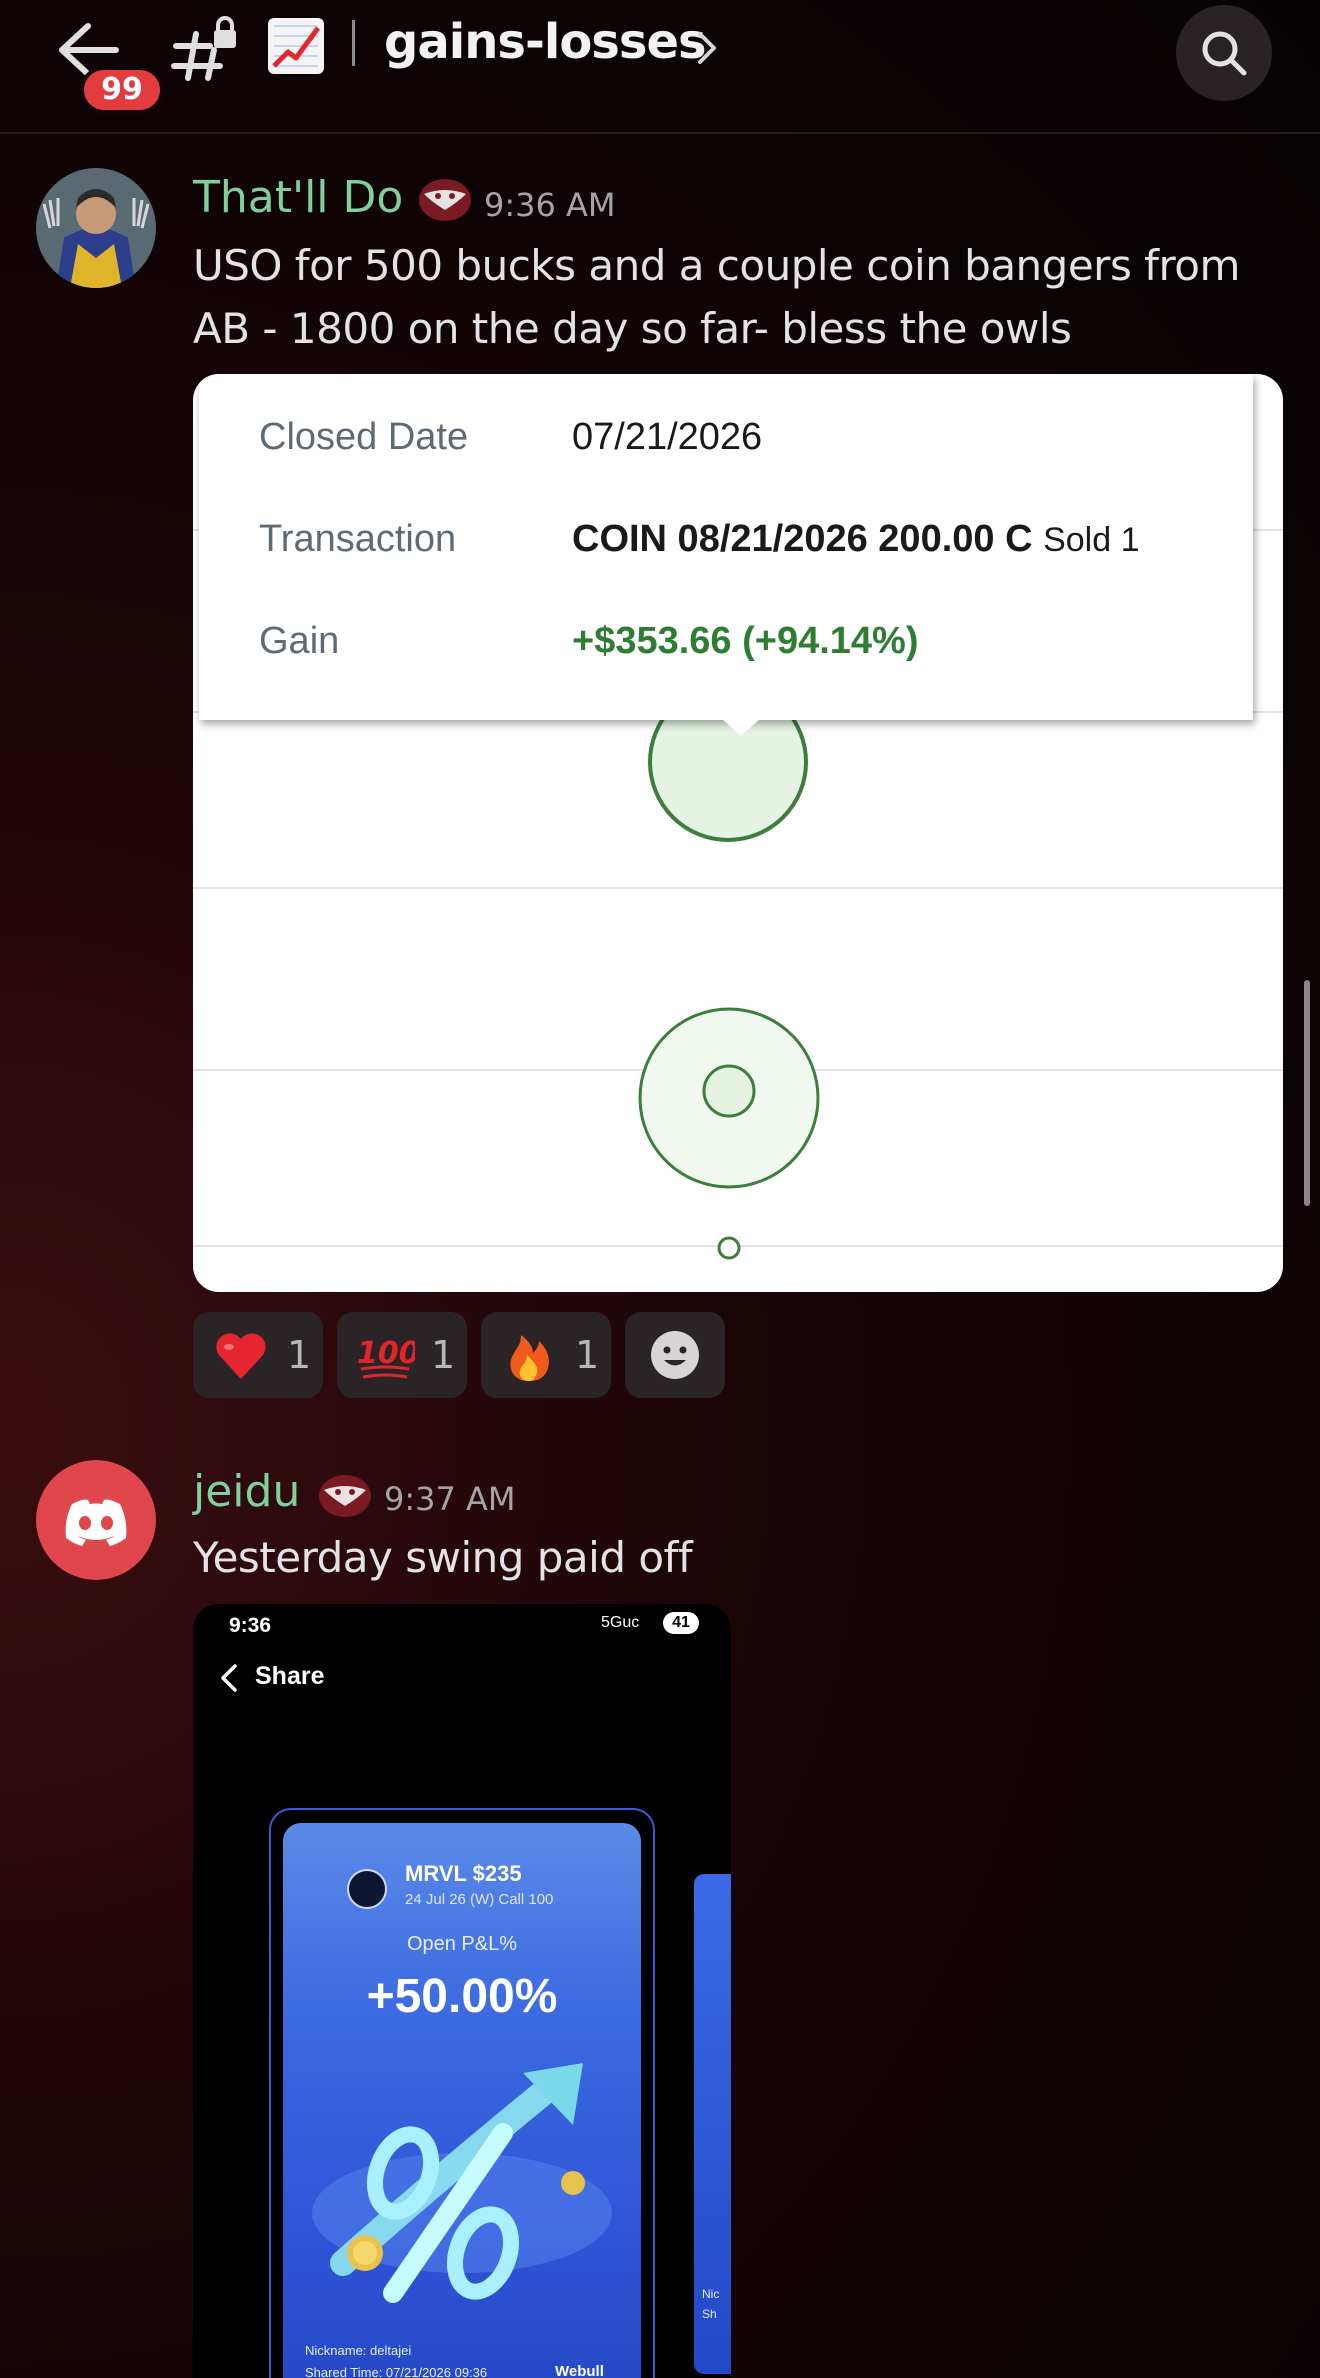 This screenshot has width=1320, height=2378. I want to click on discord-default-avatar-image, so click(96, 1520).